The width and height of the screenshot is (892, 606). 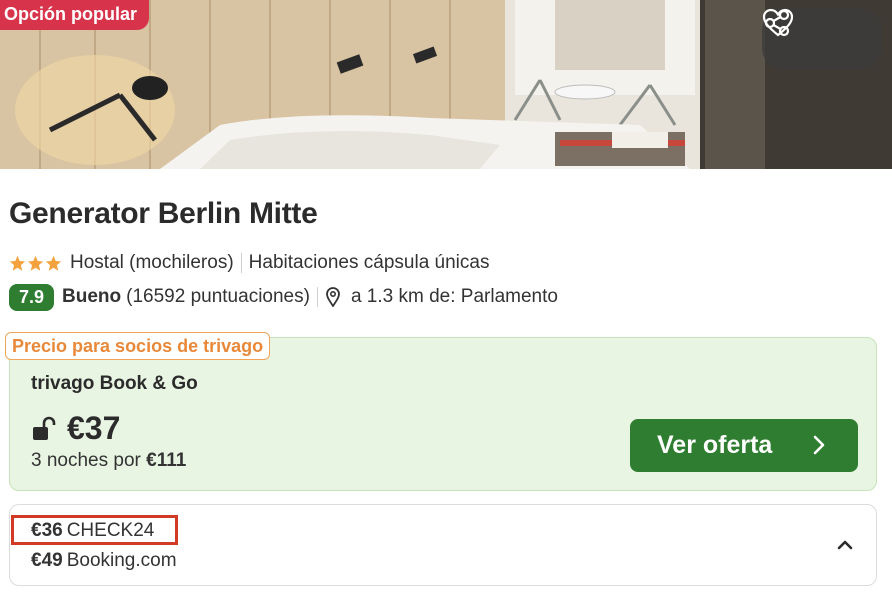 I want to click on hotel-type: Hostal (mochileros), so click(x=152, y=262).